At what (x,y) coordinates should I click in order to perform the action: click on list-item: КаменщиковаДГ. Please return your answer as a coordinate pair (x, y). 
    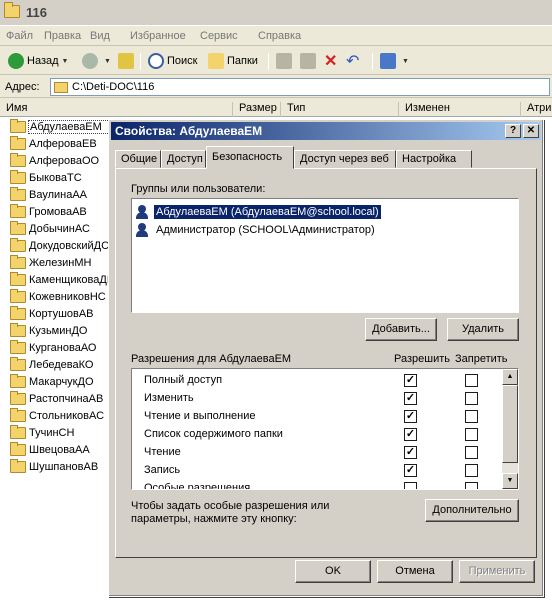
    Looking at the image, I should click on (61, 280).